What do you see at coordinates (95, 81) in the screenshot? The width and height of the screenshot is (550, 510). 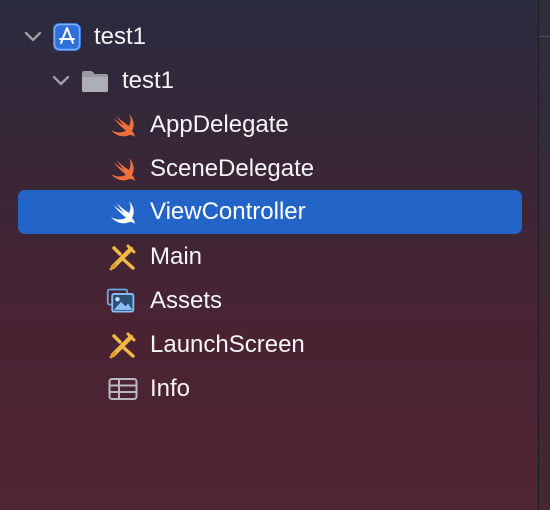 I see `folder-icon` at bounding box center [95, 81].